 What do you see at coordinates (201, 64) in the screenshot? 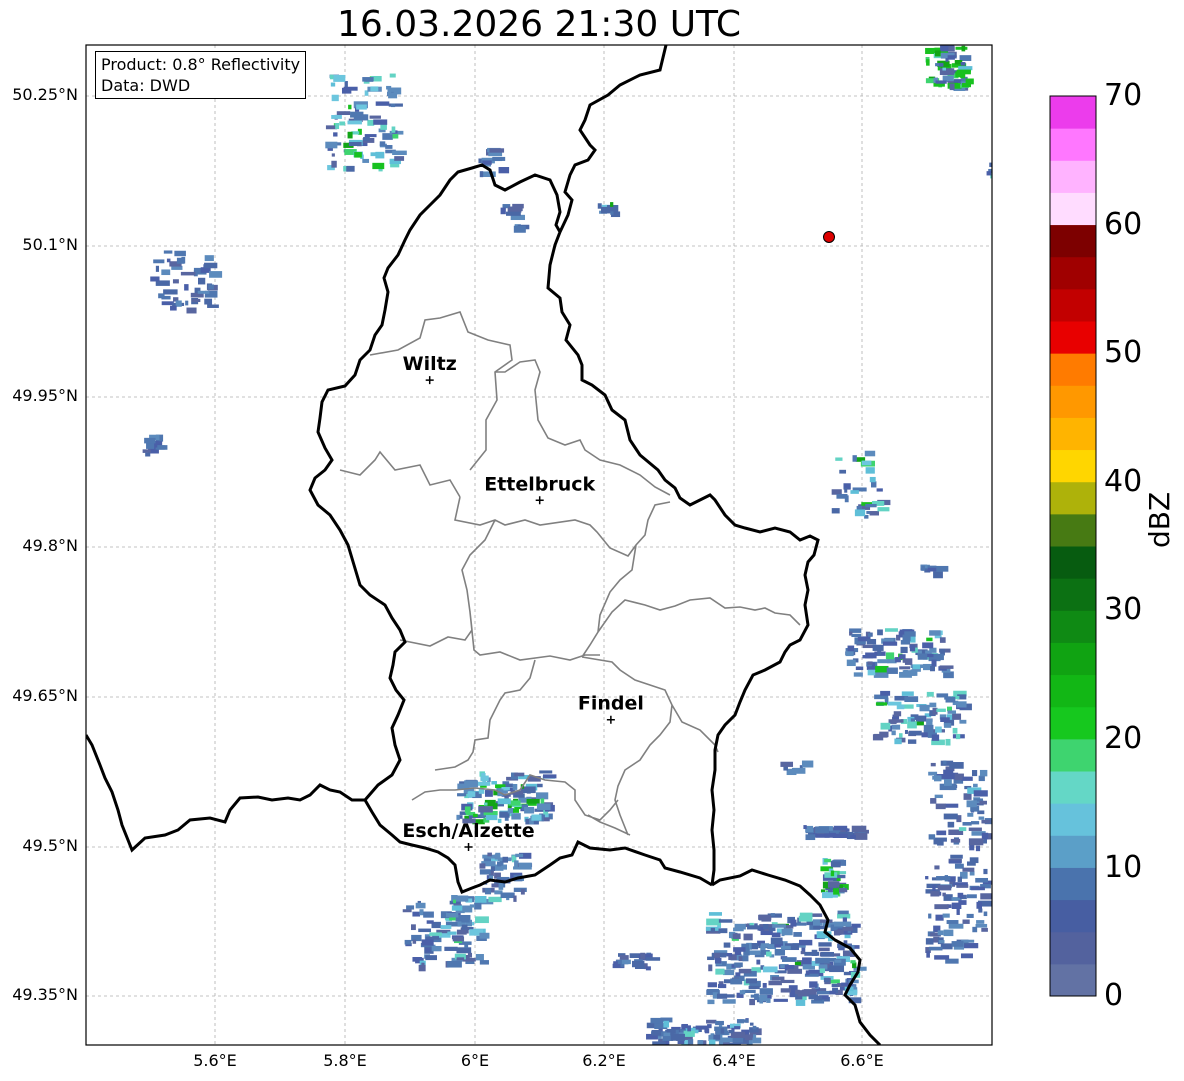
I see `product-label: Product: 0.8° Reflectivity` at bounding box center [201, 64].